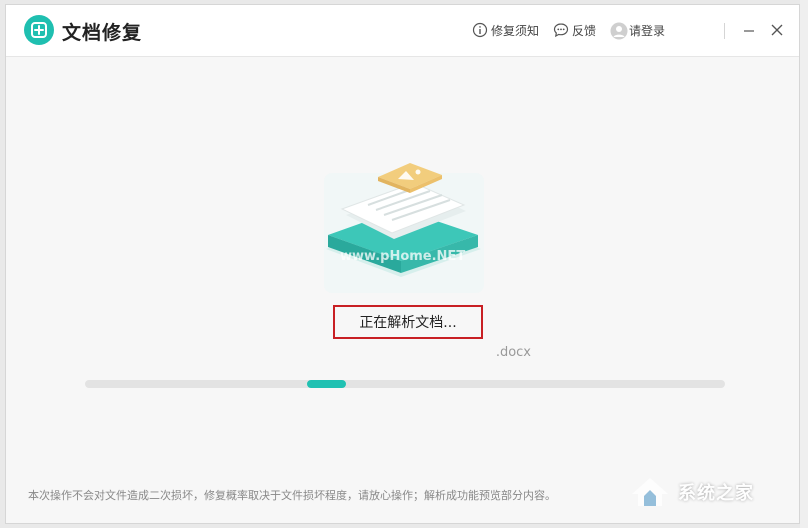  I want to click on repair-notice-button: 修复须知, so click(505, 30).